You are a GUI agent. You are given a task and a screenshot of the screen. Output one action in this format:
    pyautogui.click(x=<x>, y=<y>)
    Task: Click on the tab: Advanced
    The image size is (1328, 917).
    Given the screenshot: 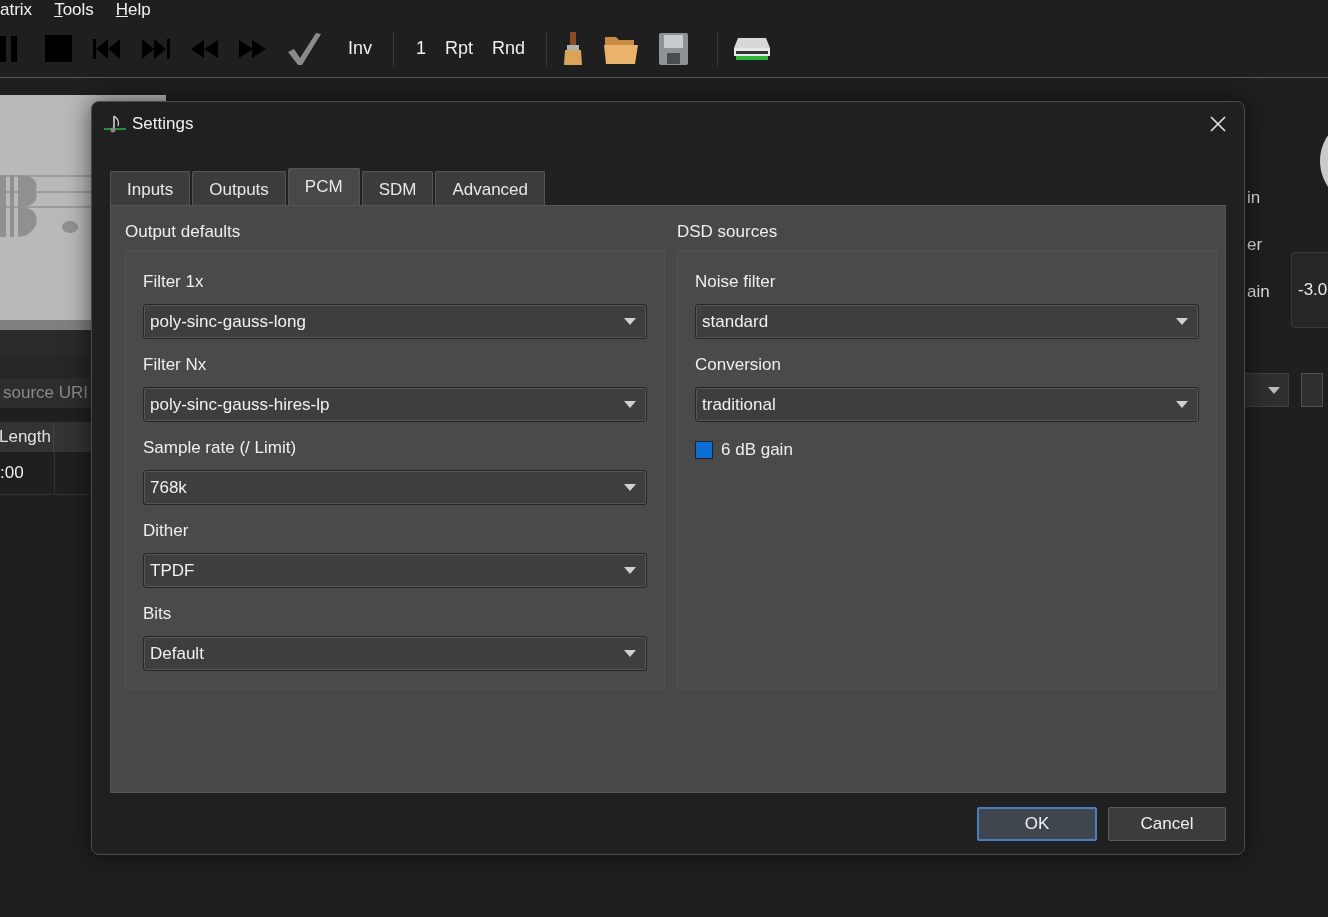 What is the action you would take?
    pyautogui.click(x=490, y=188)
    